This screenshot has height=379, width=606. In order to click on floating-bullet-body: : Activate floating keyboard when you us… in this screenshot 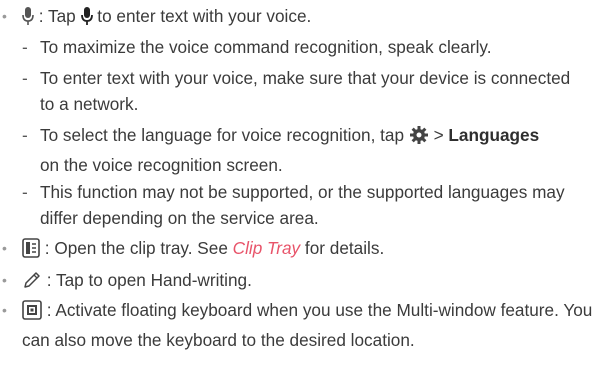, I will do `click(312, 325)`.